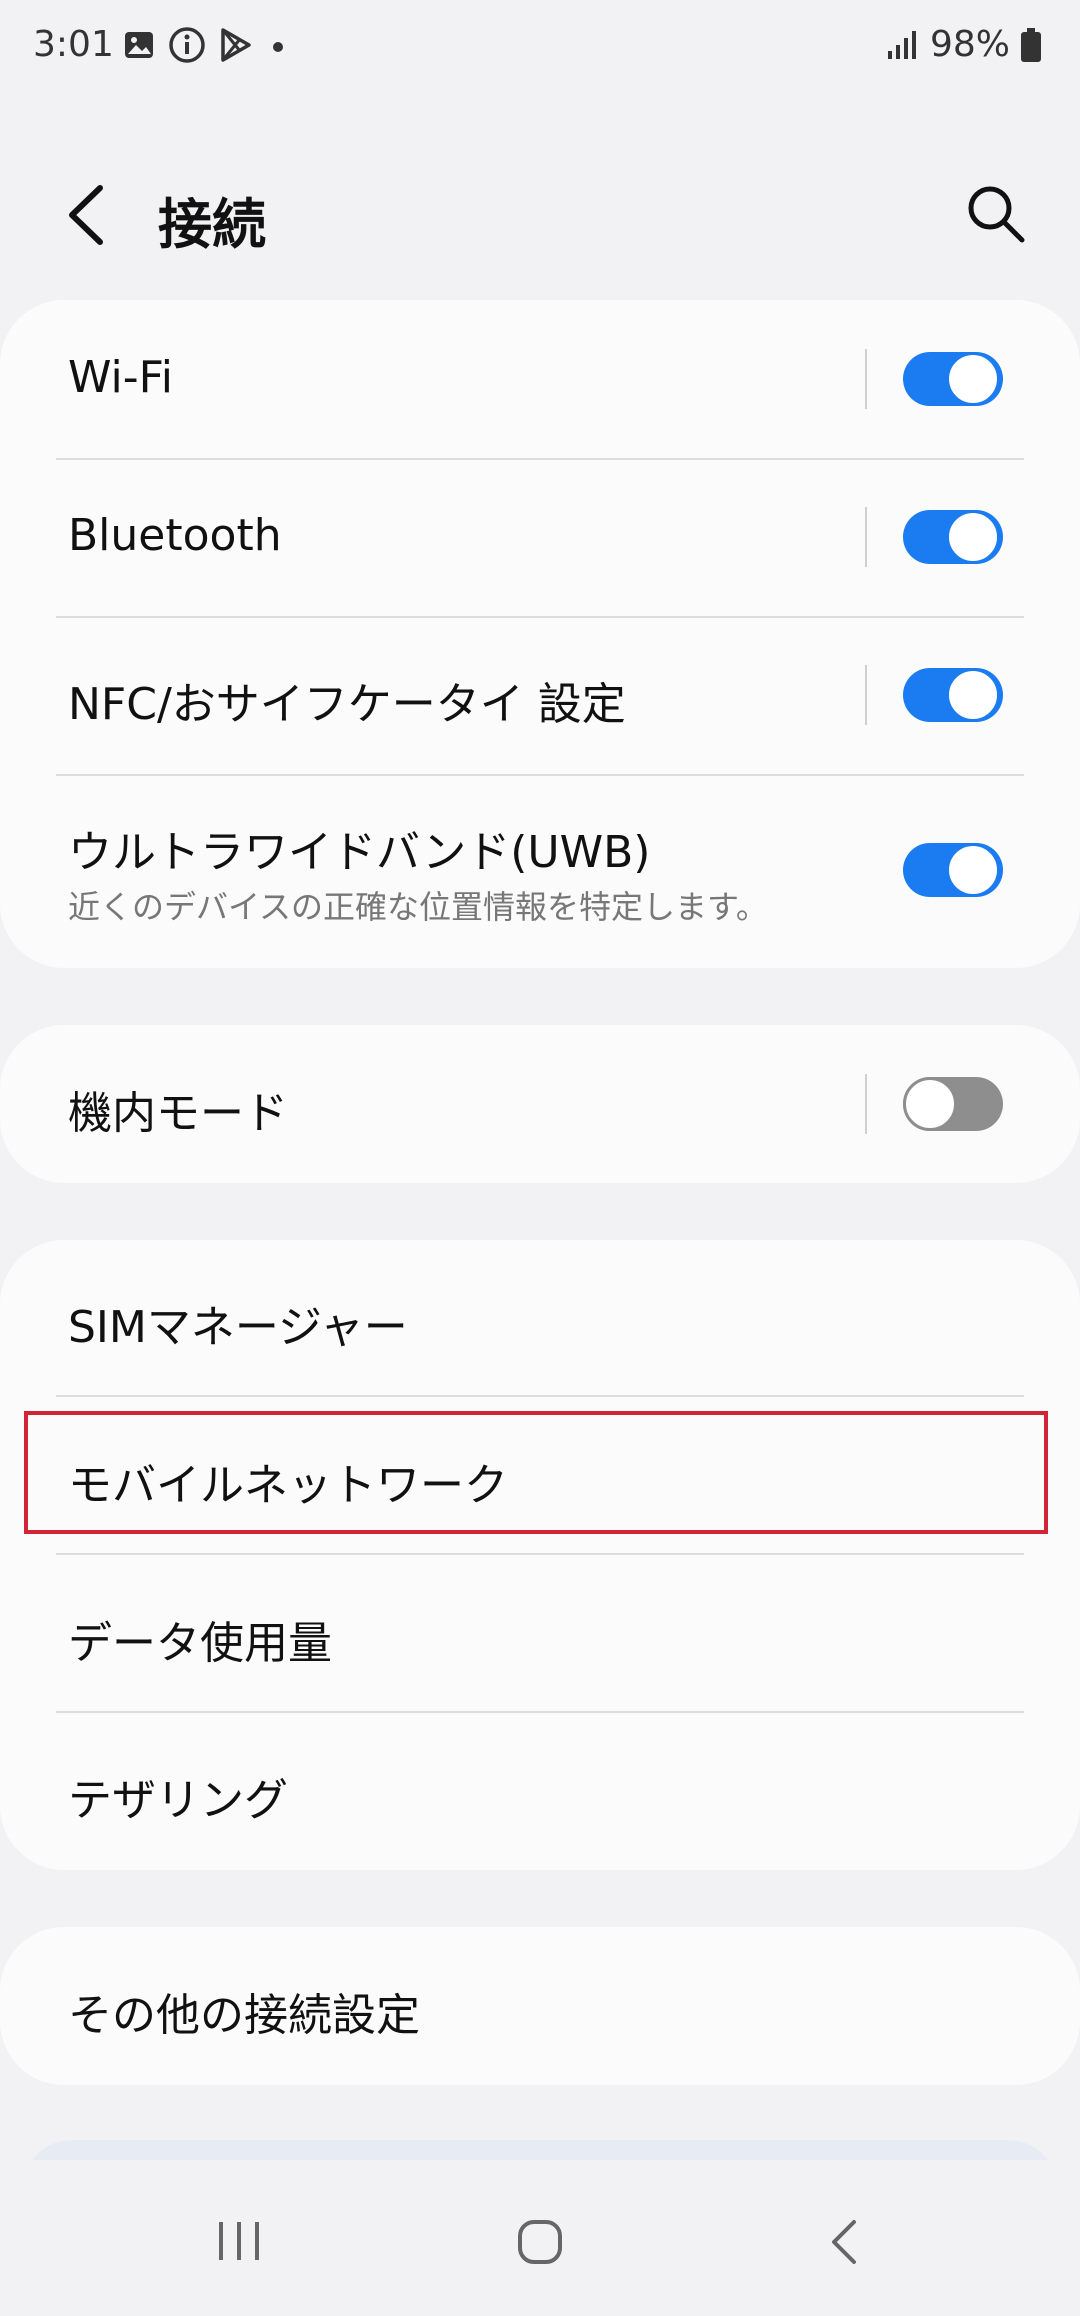 This screenshot has height=2316, width=1080. What do you see at coordinates (139, 45) in the screenshot?
I see `gallery-icon` at bounding box center [139, 45].